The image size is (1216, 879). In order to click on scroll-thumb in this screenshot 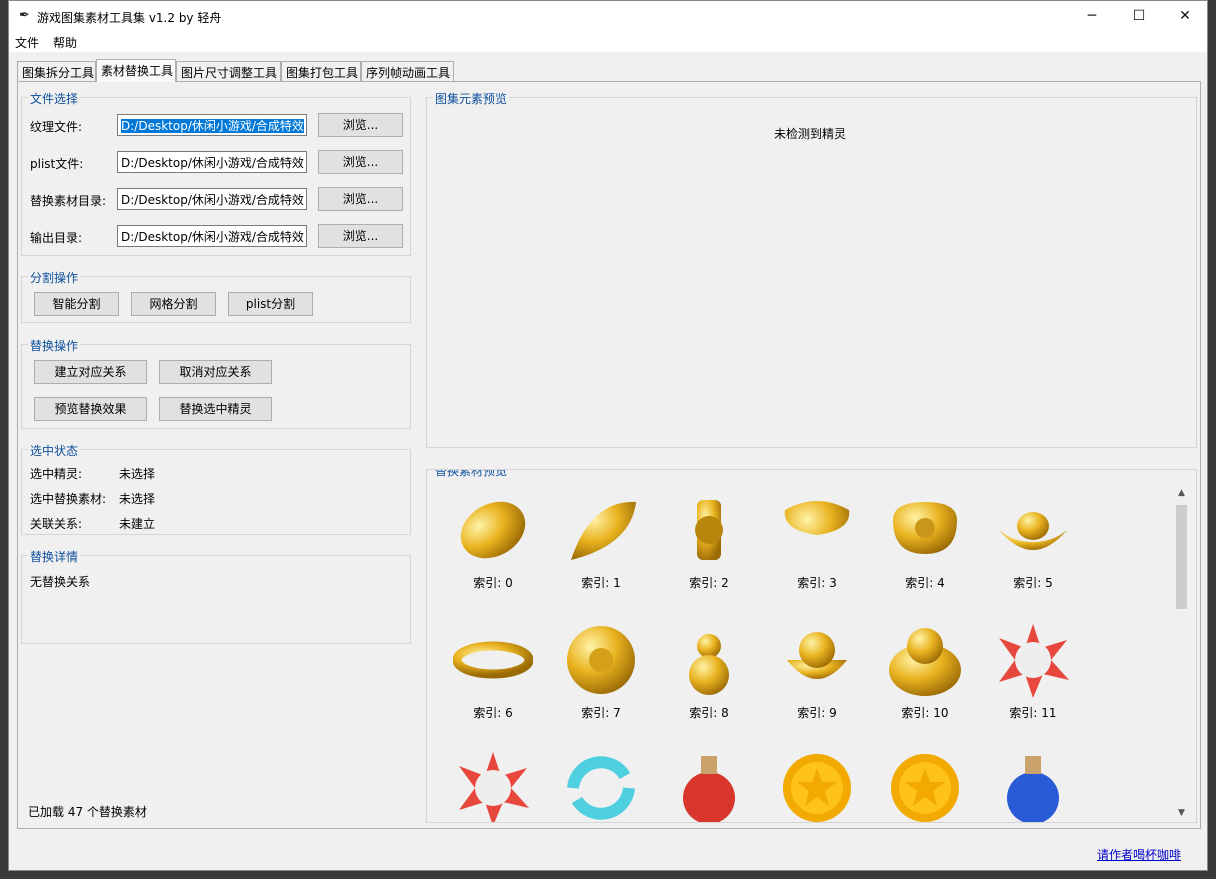, I will do `click(1181, 557)`.